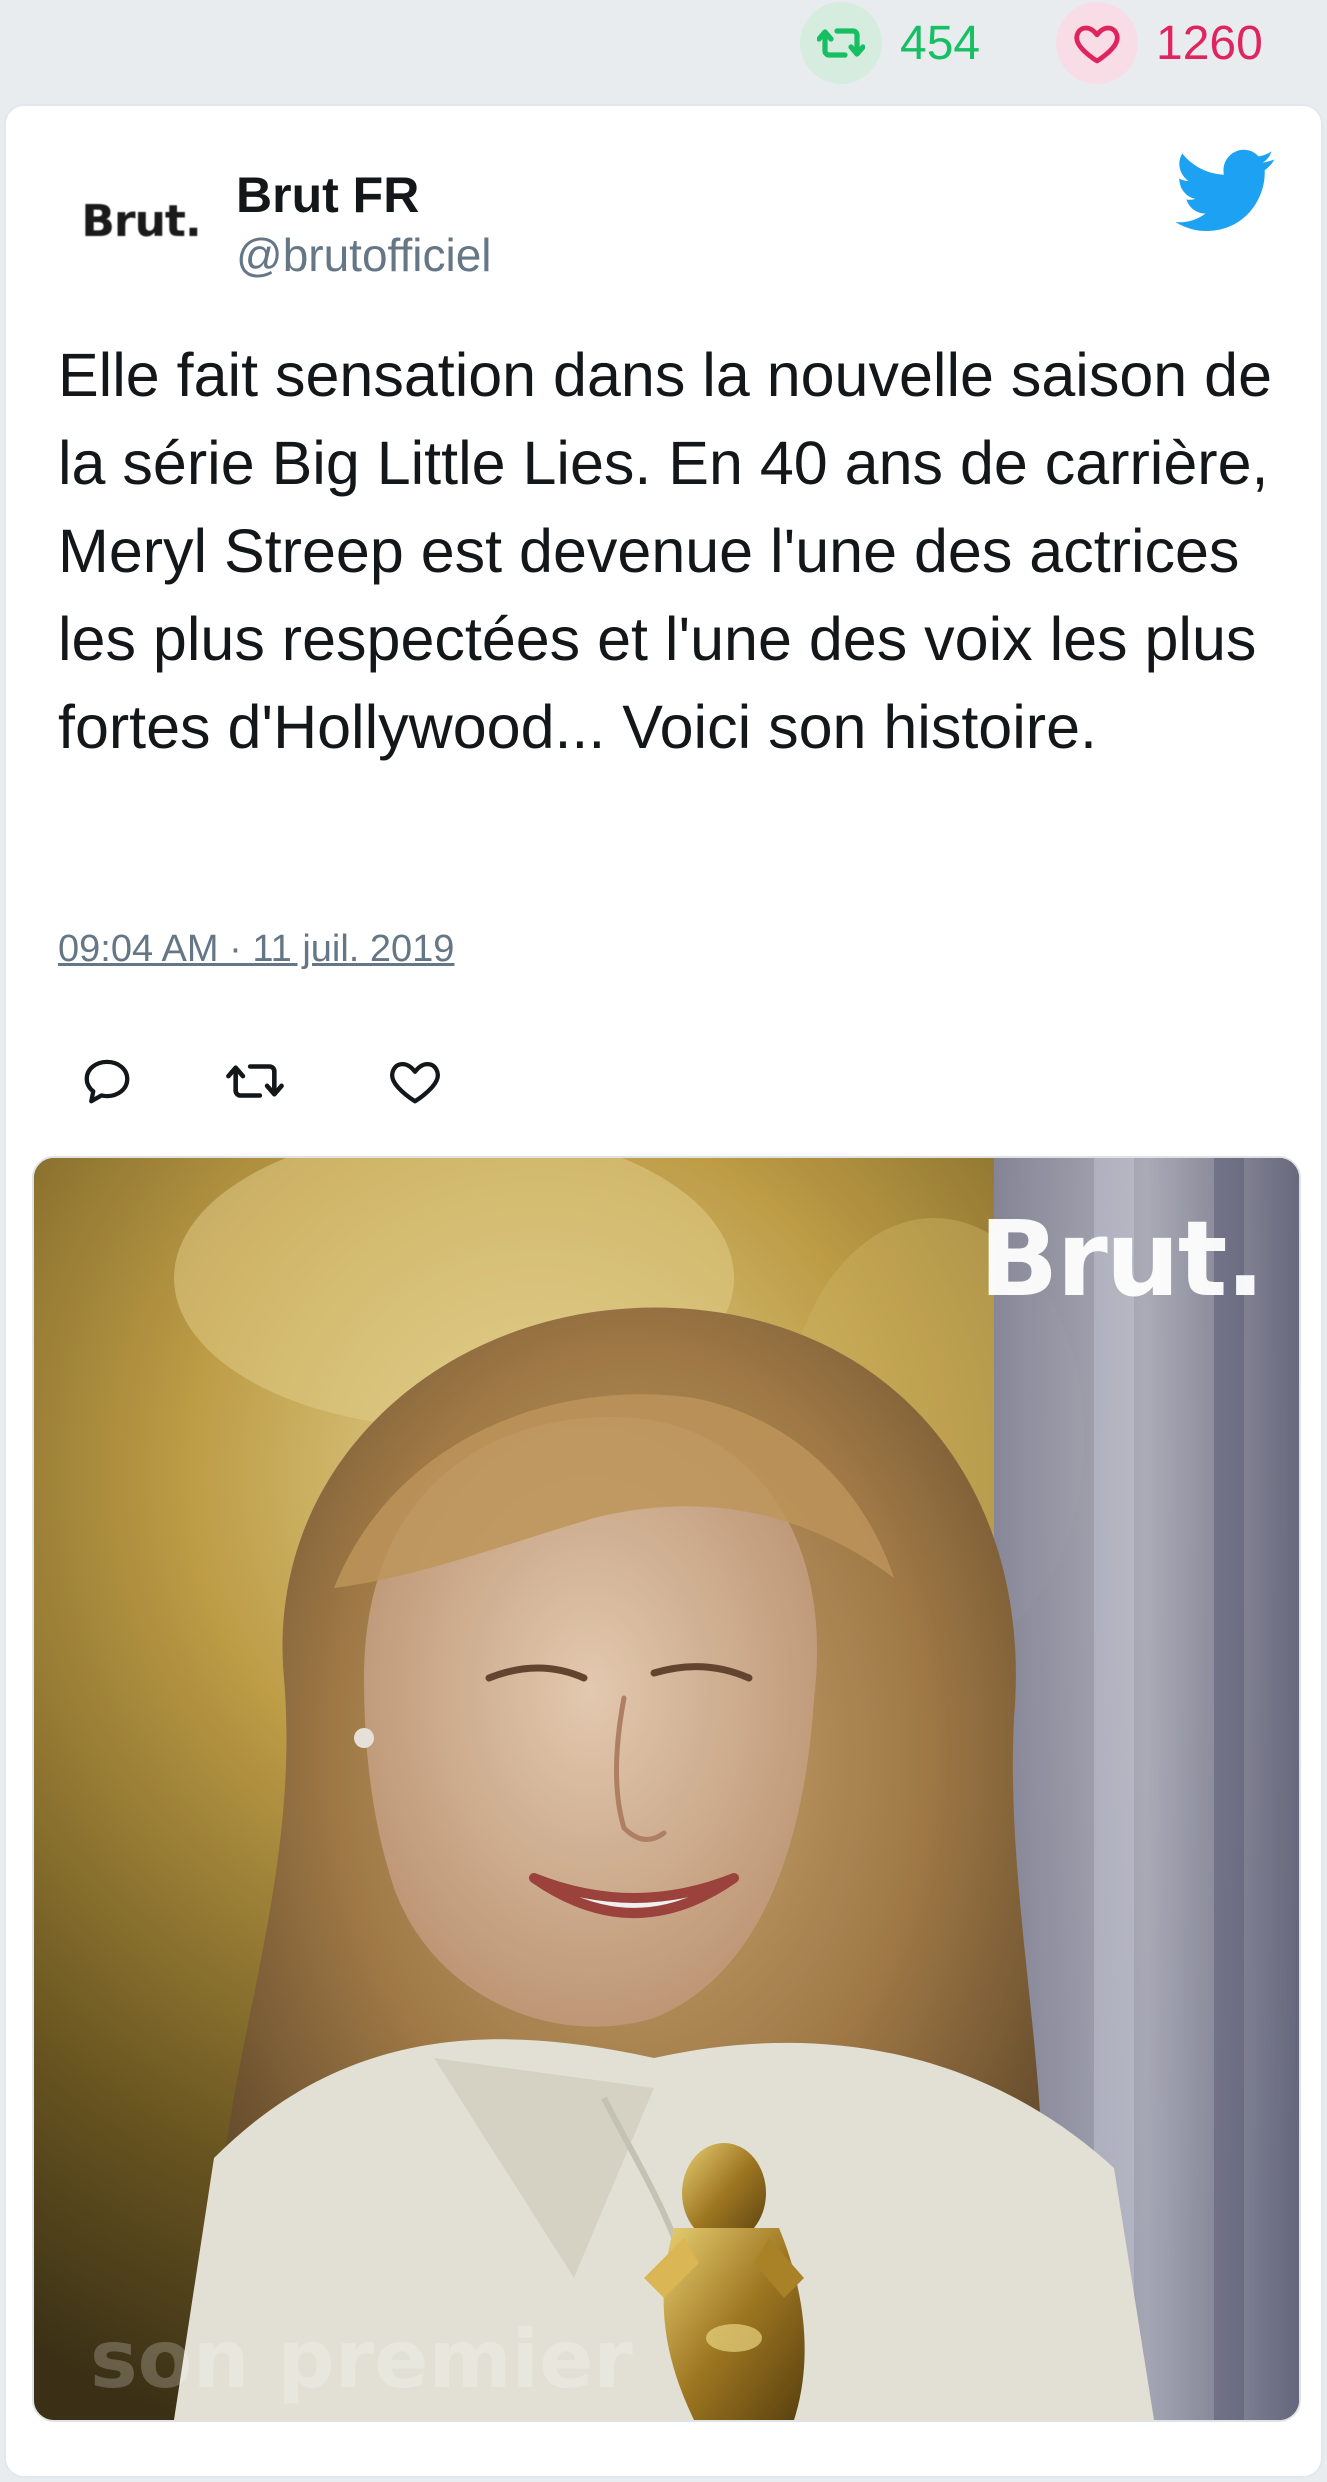 The width and height of the screenshot is (1327, 2482). Describe the element at coordinates (361, 2359) in the screenshot. I see `video-subtitle-caption: son premier` at that location.